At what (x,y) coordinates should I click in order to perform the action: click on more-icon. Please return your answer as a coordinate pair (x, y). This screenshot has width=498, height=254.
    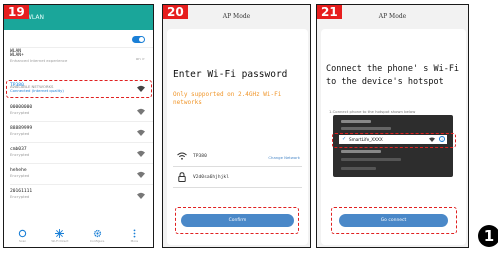
    Looking at the image, I should click on (134, 233).